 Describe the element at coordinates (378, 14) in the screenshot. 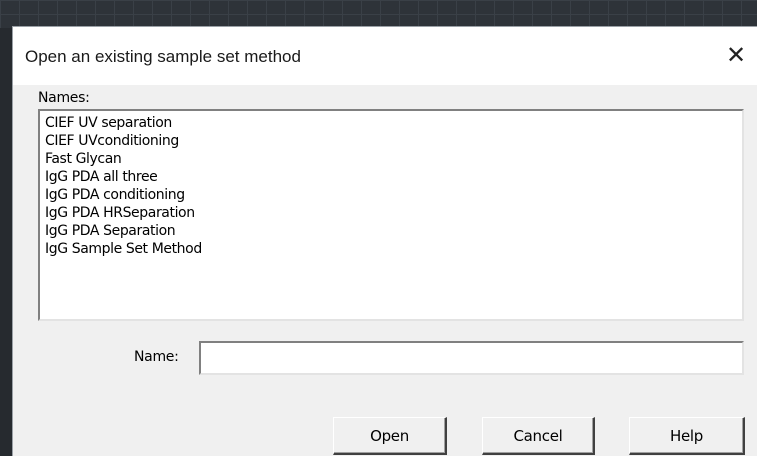

I see `desktop-background` at that location.